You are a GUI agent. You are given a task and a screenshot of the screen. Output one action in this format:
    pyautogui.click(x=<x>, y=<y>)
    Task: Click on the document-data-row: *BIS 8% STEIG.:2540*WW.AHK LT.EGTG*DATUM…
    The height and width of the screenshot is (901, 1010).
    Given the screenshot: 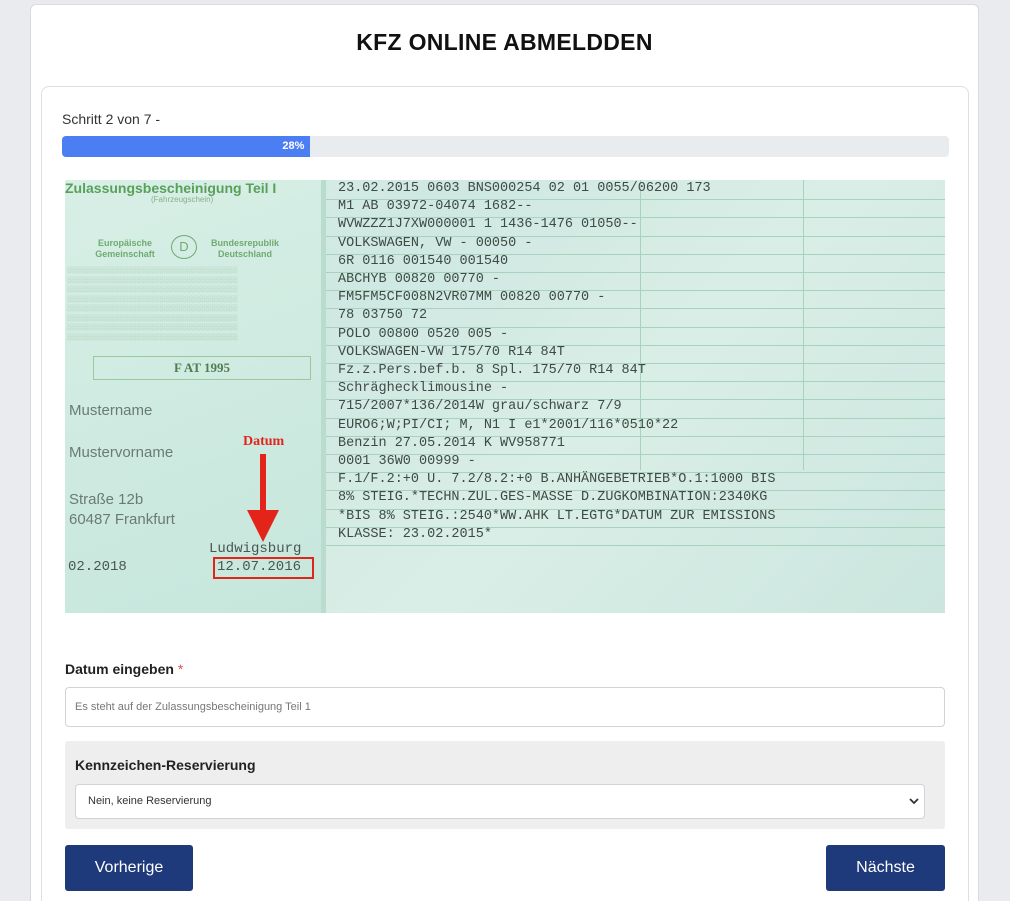 What is the action you would take?
    pyautogui.click(x=557, y=516)
    